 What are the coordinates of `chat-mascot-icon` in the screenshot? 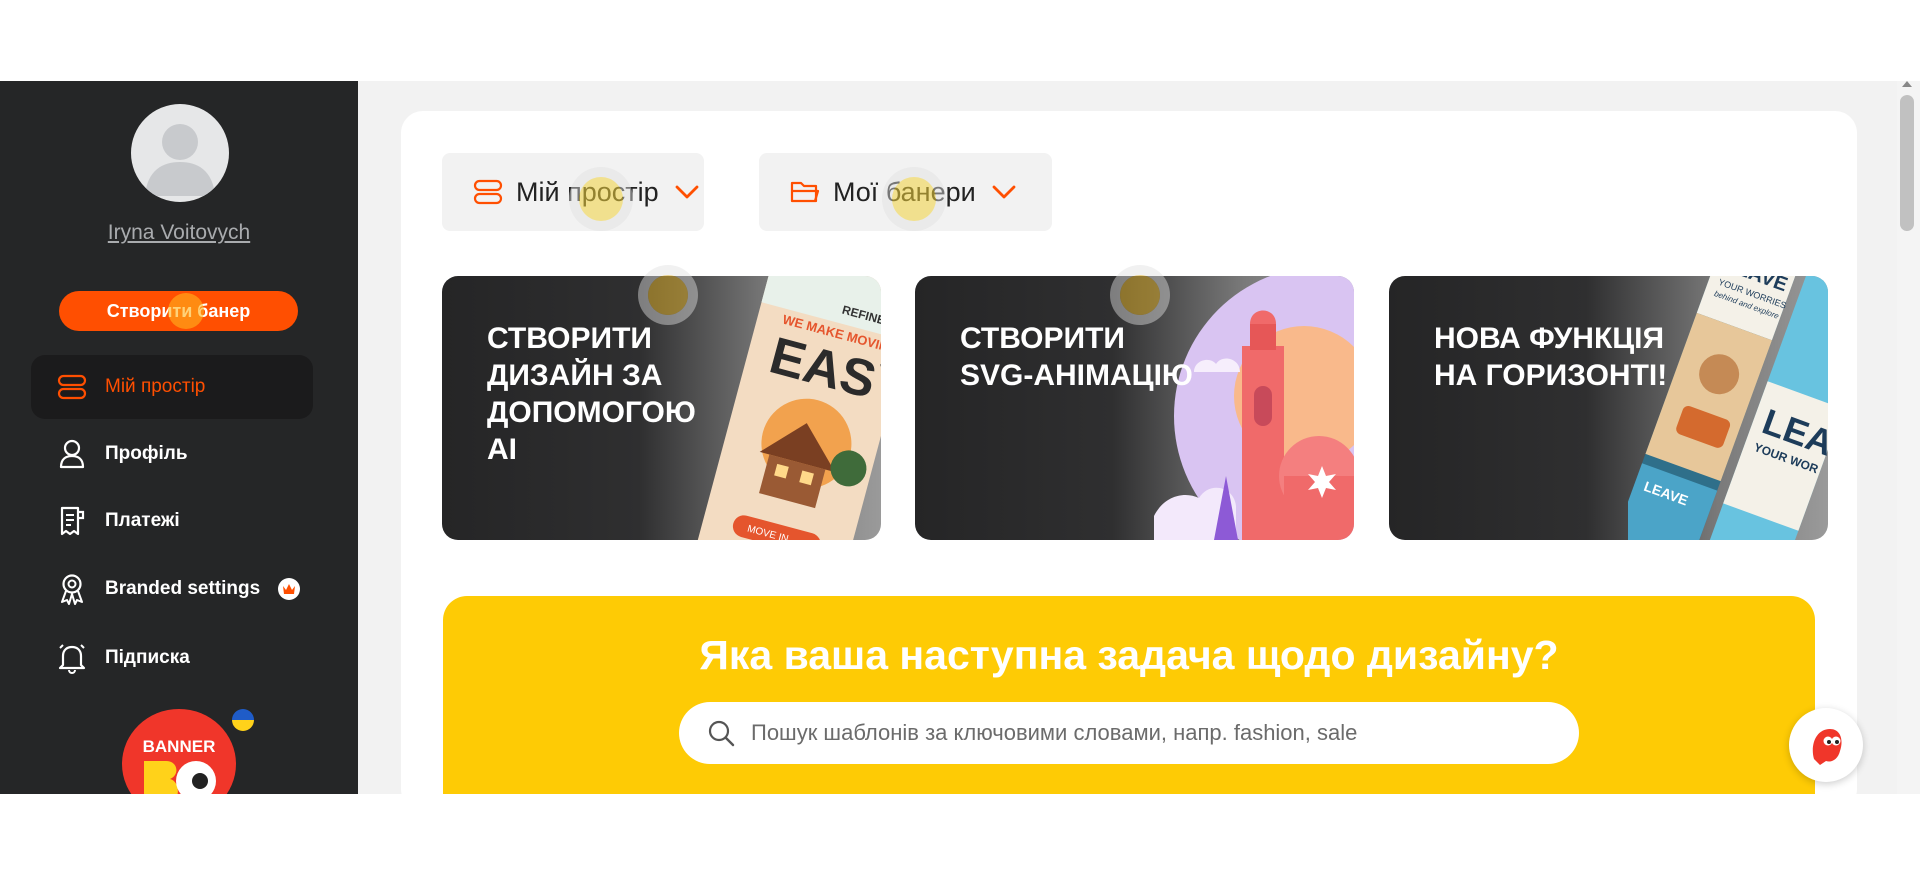 It's located at (1827, 747).